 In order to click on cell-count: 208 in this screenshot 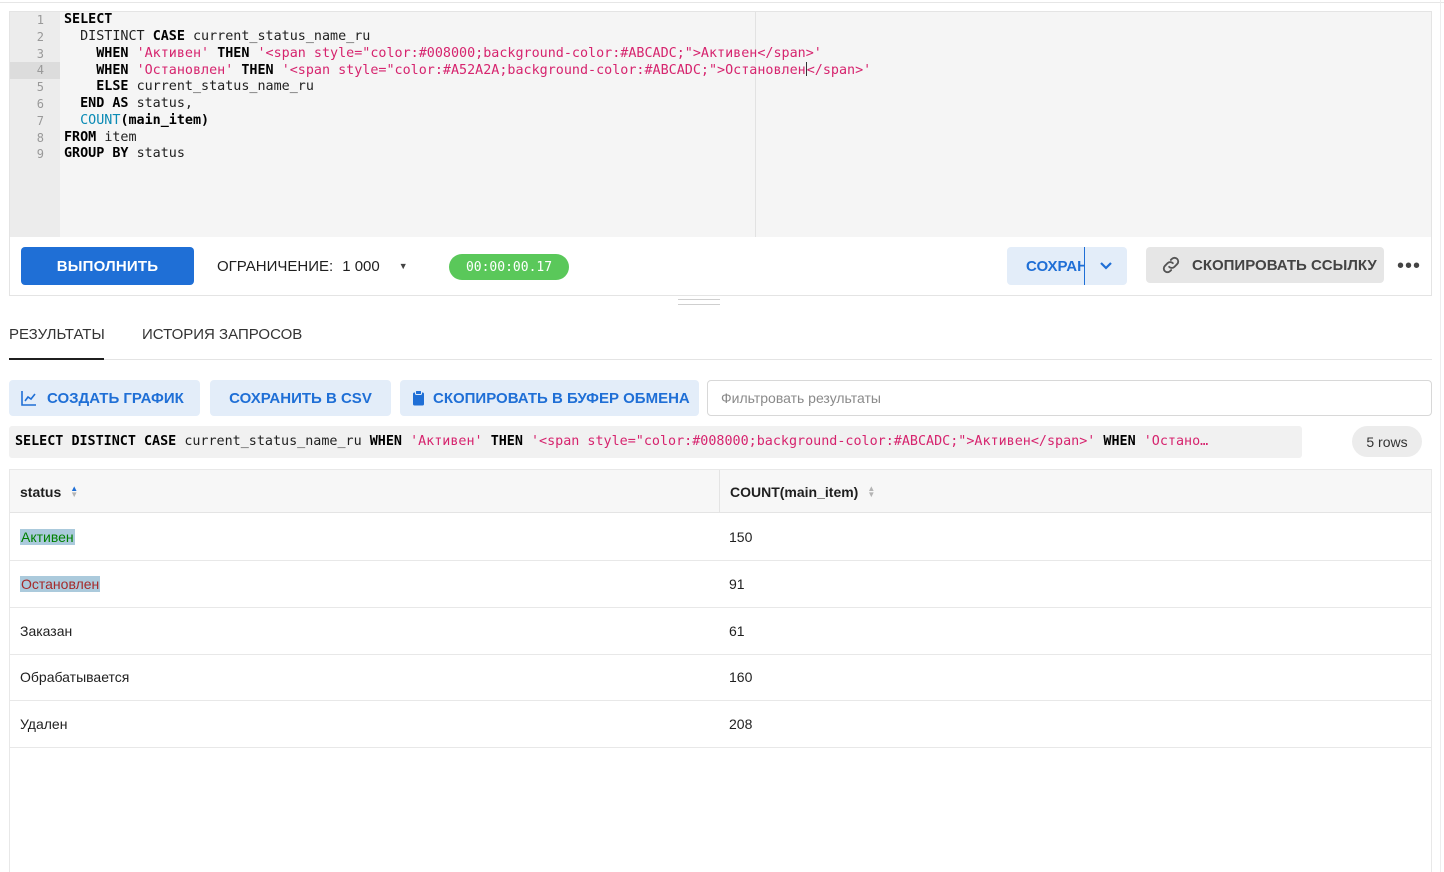, I will do `click(741, 724)`.